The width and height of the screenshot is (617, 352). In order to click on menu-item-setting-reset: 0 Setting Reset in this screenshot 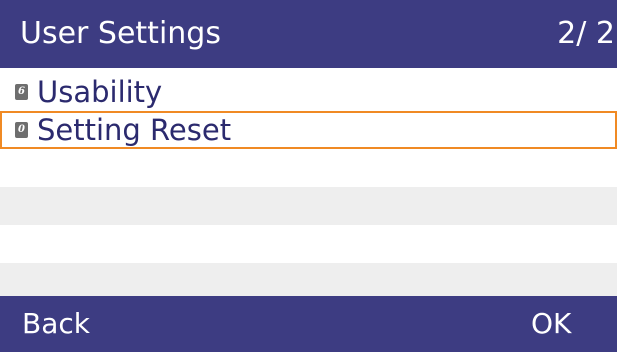, I will do `click(308, 130)`.